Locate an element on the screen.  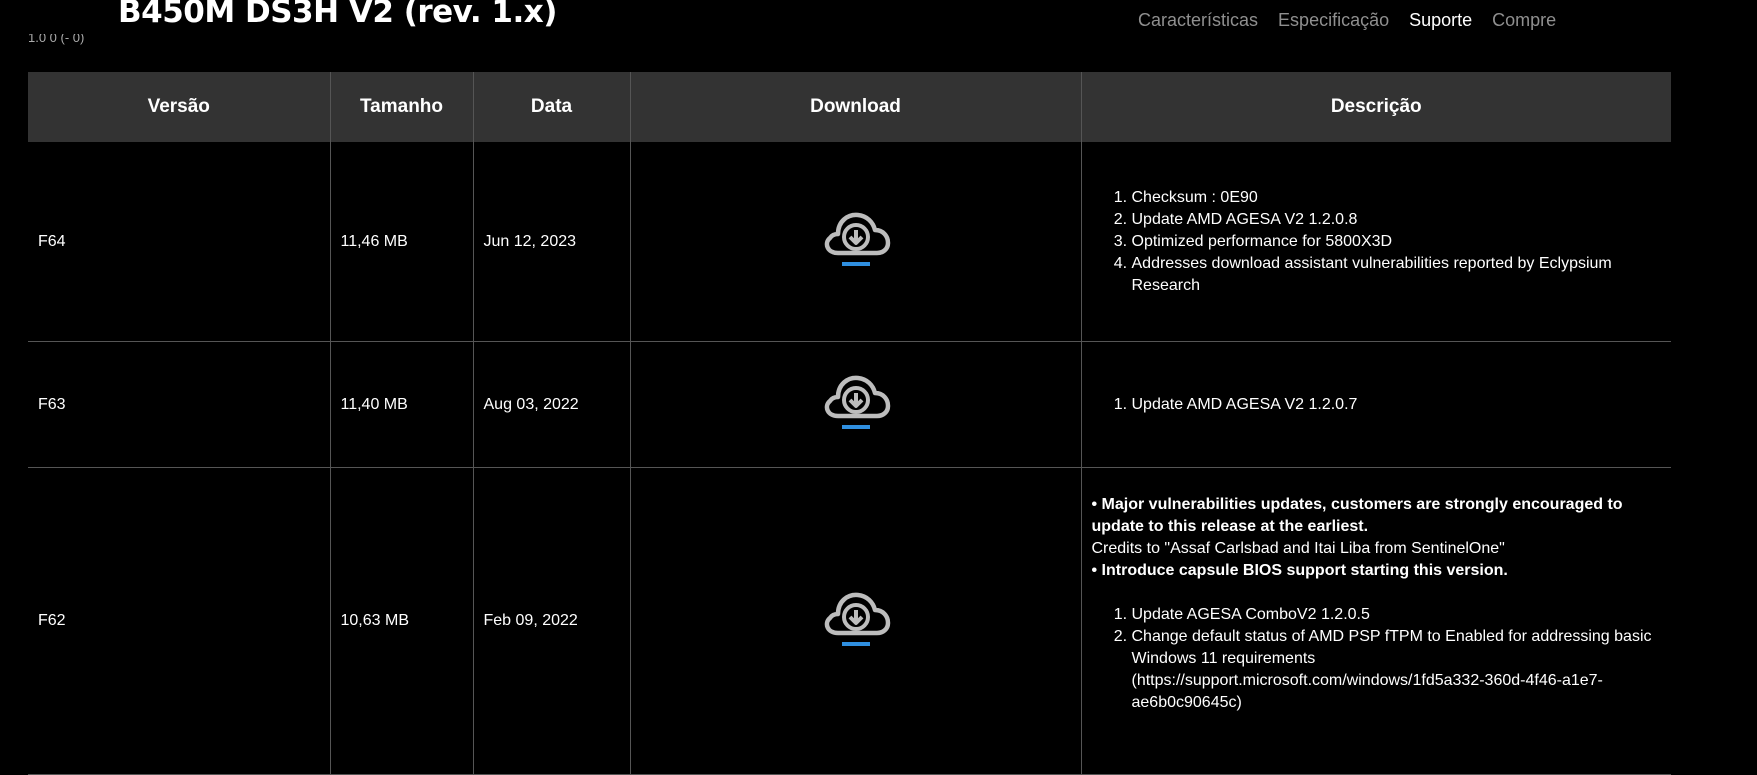
version-cell: F64 is located at coordinates (179, 242).